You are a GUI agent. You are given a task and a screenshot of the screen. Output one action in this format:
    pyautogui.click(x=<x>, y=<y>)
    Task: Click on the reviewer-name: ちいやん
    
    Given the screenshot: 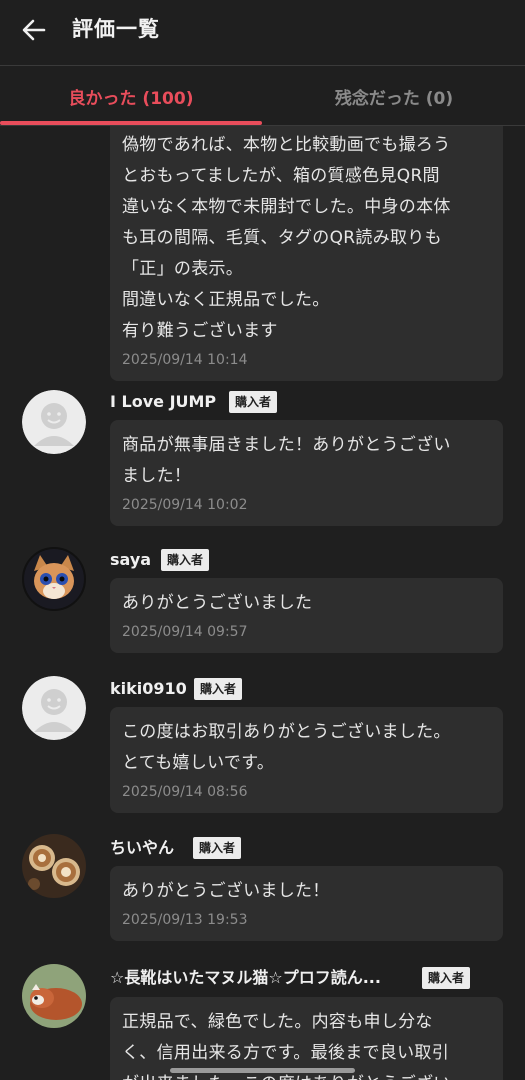 What is the action you would take?
    pyautogui.click(x=142, y=848)
    